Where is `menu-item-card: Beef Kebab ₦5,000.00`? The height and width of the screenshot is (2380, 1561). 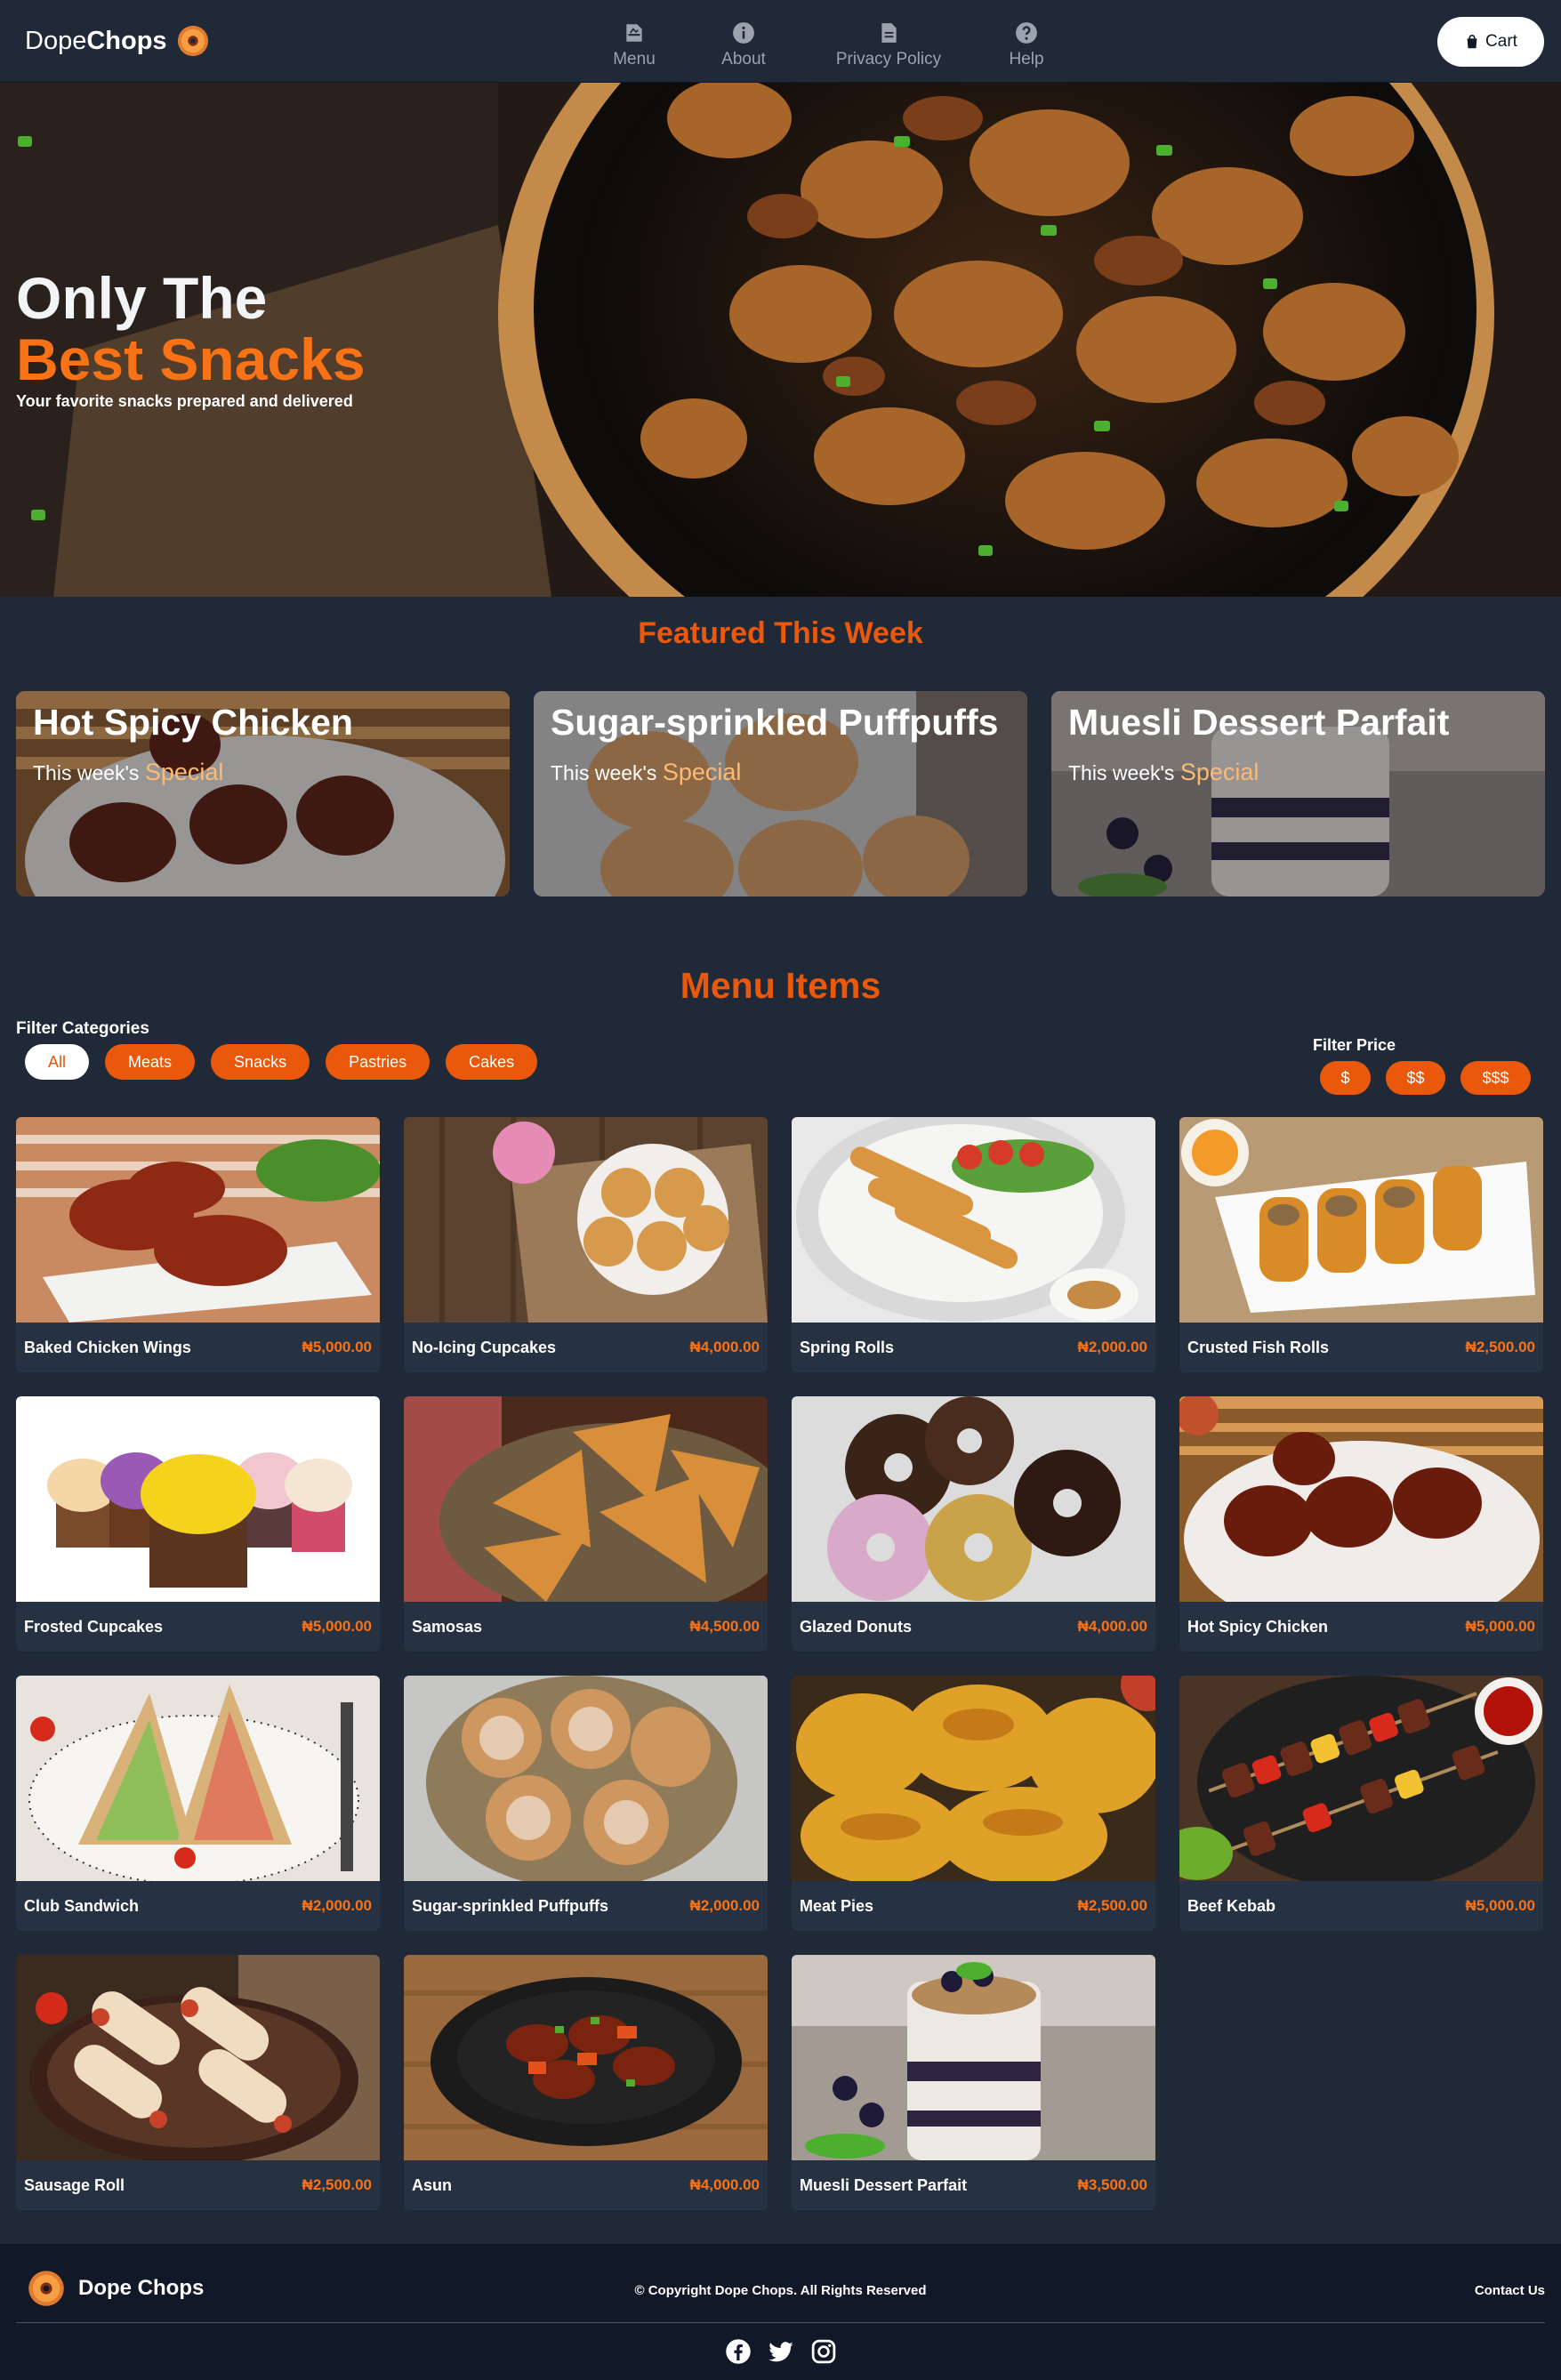 menu-item-card: Beef Kebab ₦5,000.00 is located at coordinates (1361, 1803).